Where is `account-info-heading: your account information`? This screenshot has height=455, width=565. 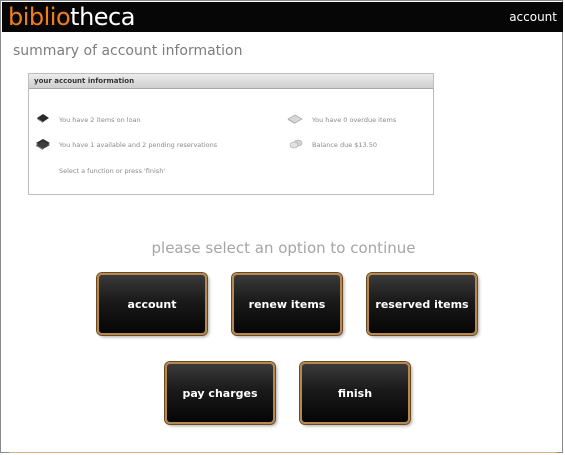 account-info-heading: your account information is located at coordinates (231, 81).